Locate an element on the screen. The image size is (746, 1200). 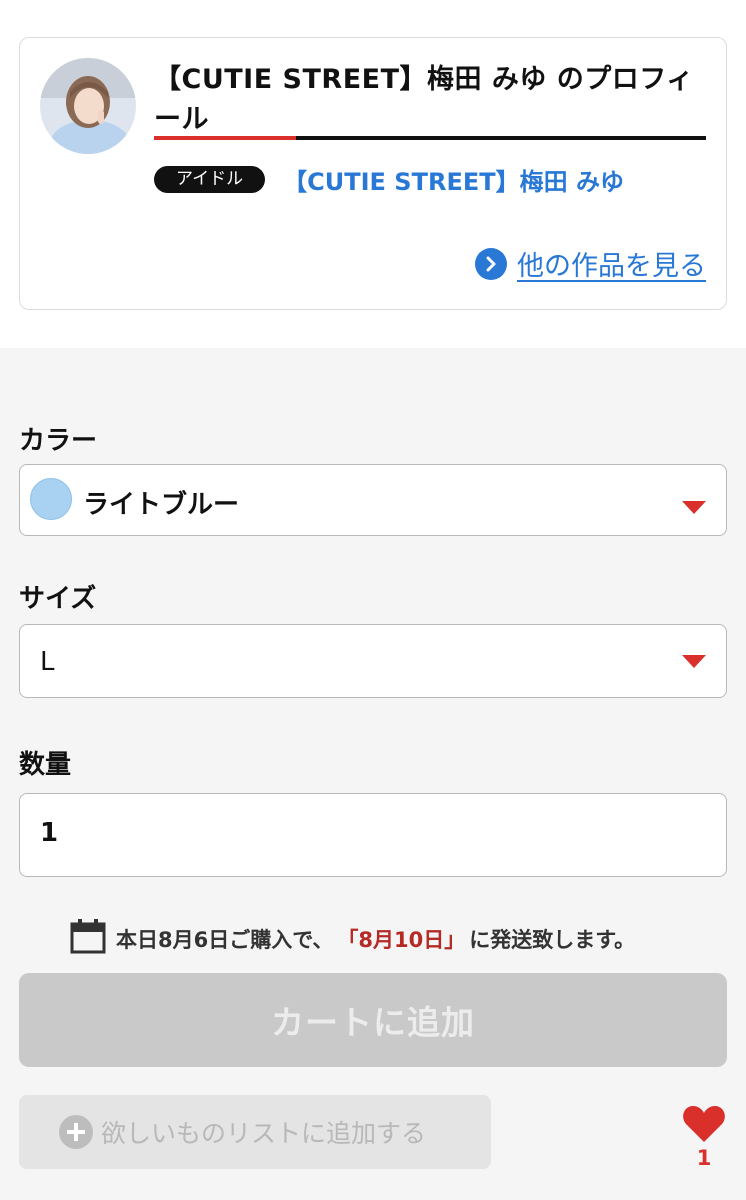
avatar is located at coordinates (88, 106).